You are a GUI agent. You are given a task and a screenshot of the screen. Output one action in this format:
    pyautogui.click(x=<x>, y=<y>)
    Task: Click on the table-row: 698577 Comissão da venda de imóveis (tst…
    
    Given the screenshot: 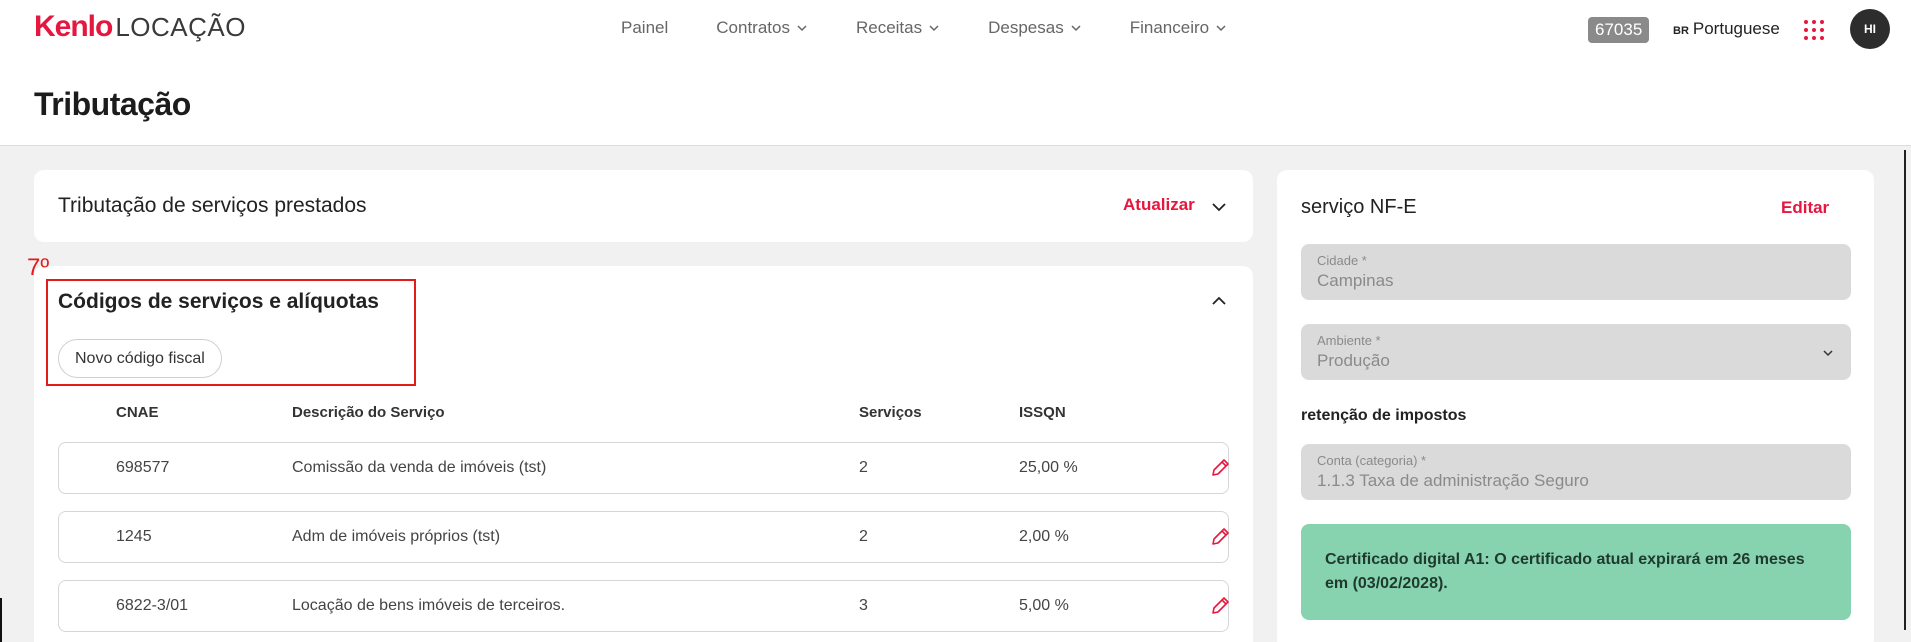 What is the action you would take?
    pyautogui.click(x=643, y=468)
    